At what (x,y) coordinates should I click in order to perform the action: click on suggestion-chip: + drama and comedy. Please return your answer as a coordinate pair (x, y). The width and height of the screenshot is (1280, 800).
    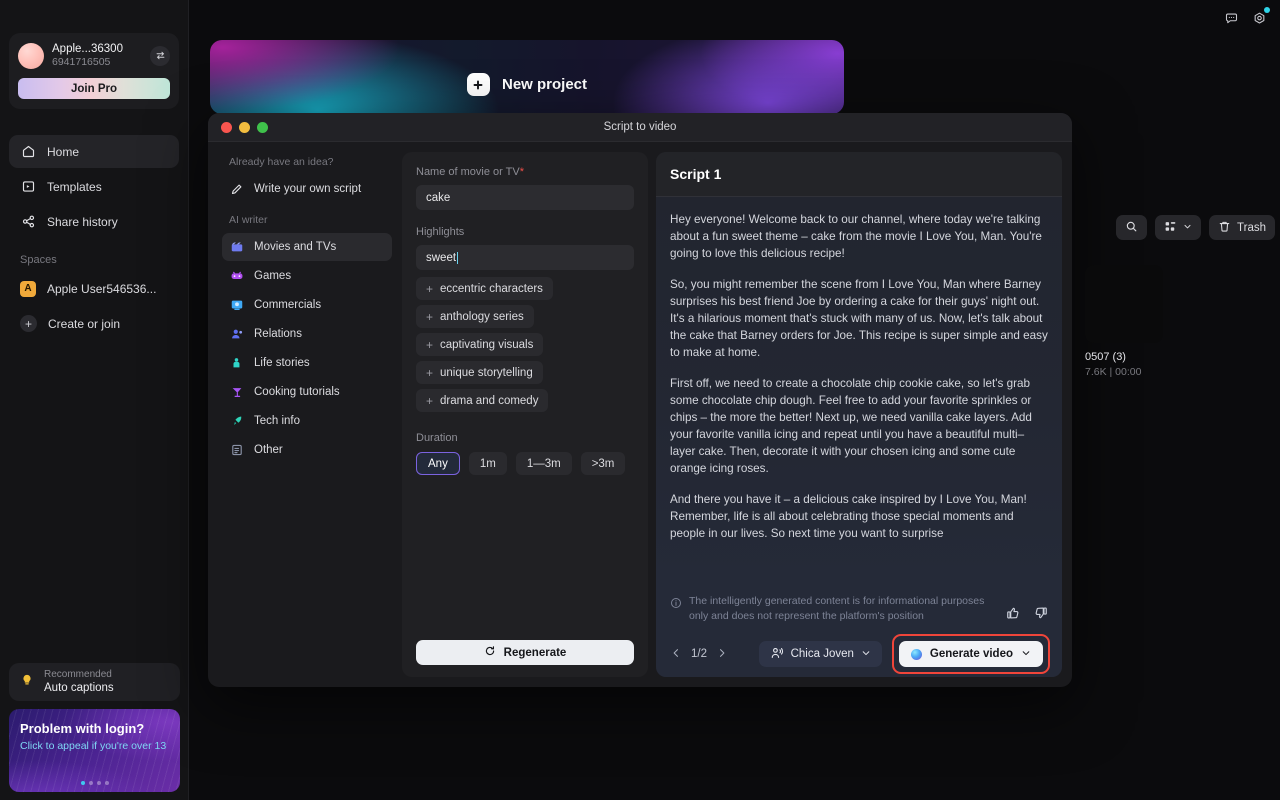
    Looking at the image, I should click on (482, 400).